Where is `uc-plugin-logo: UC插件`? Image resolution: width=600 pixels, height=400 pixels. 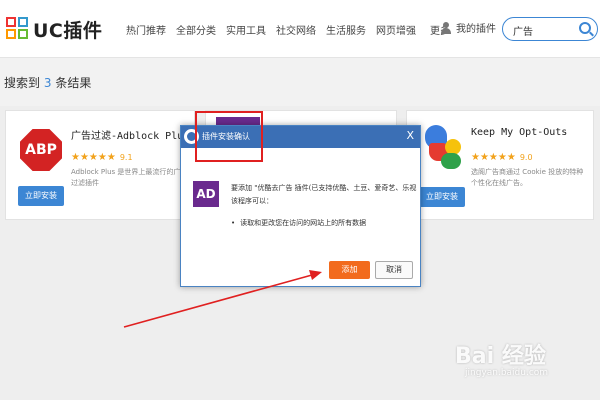 uc-plugin-logo: UC插件 is located at coordinates (54, 29).